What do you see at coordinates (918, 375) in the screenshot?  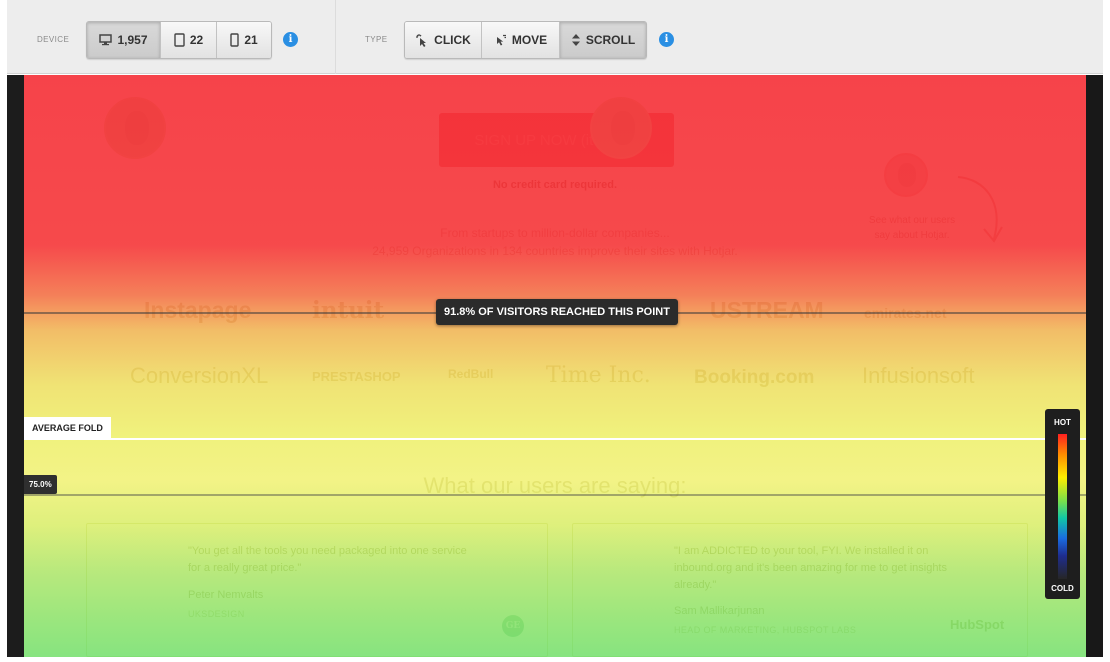 I see `logo-infusionsoft: Infusionsoft` at bounding box center [918, 375].